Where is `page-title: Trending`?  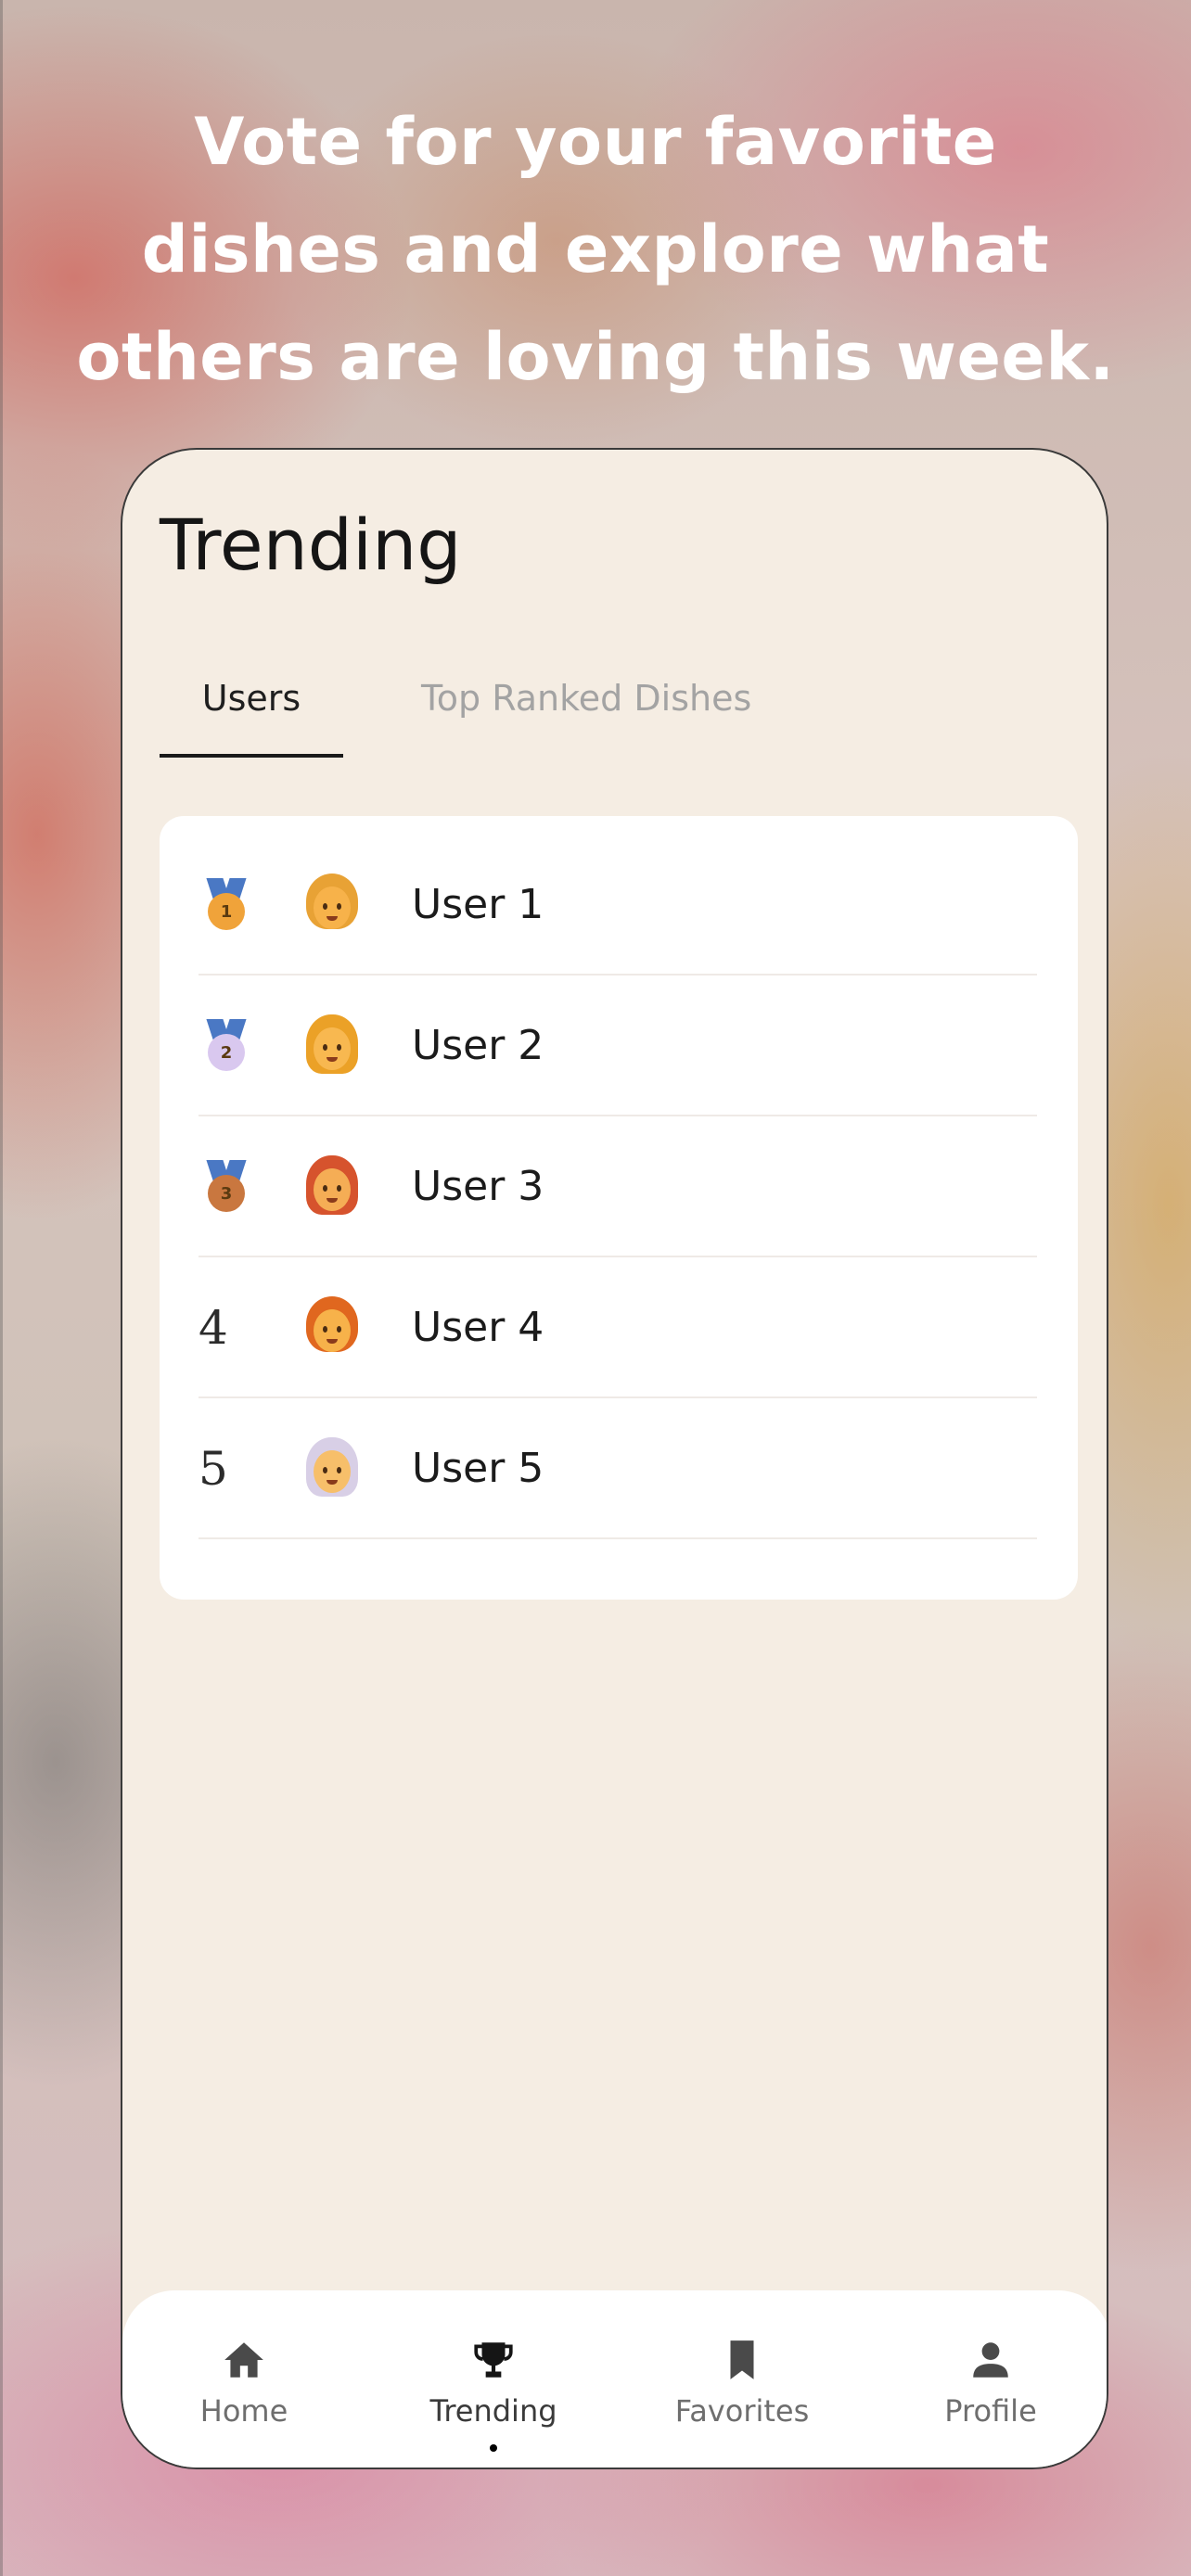 page-title: Trending is located at coordinates (311, 545).